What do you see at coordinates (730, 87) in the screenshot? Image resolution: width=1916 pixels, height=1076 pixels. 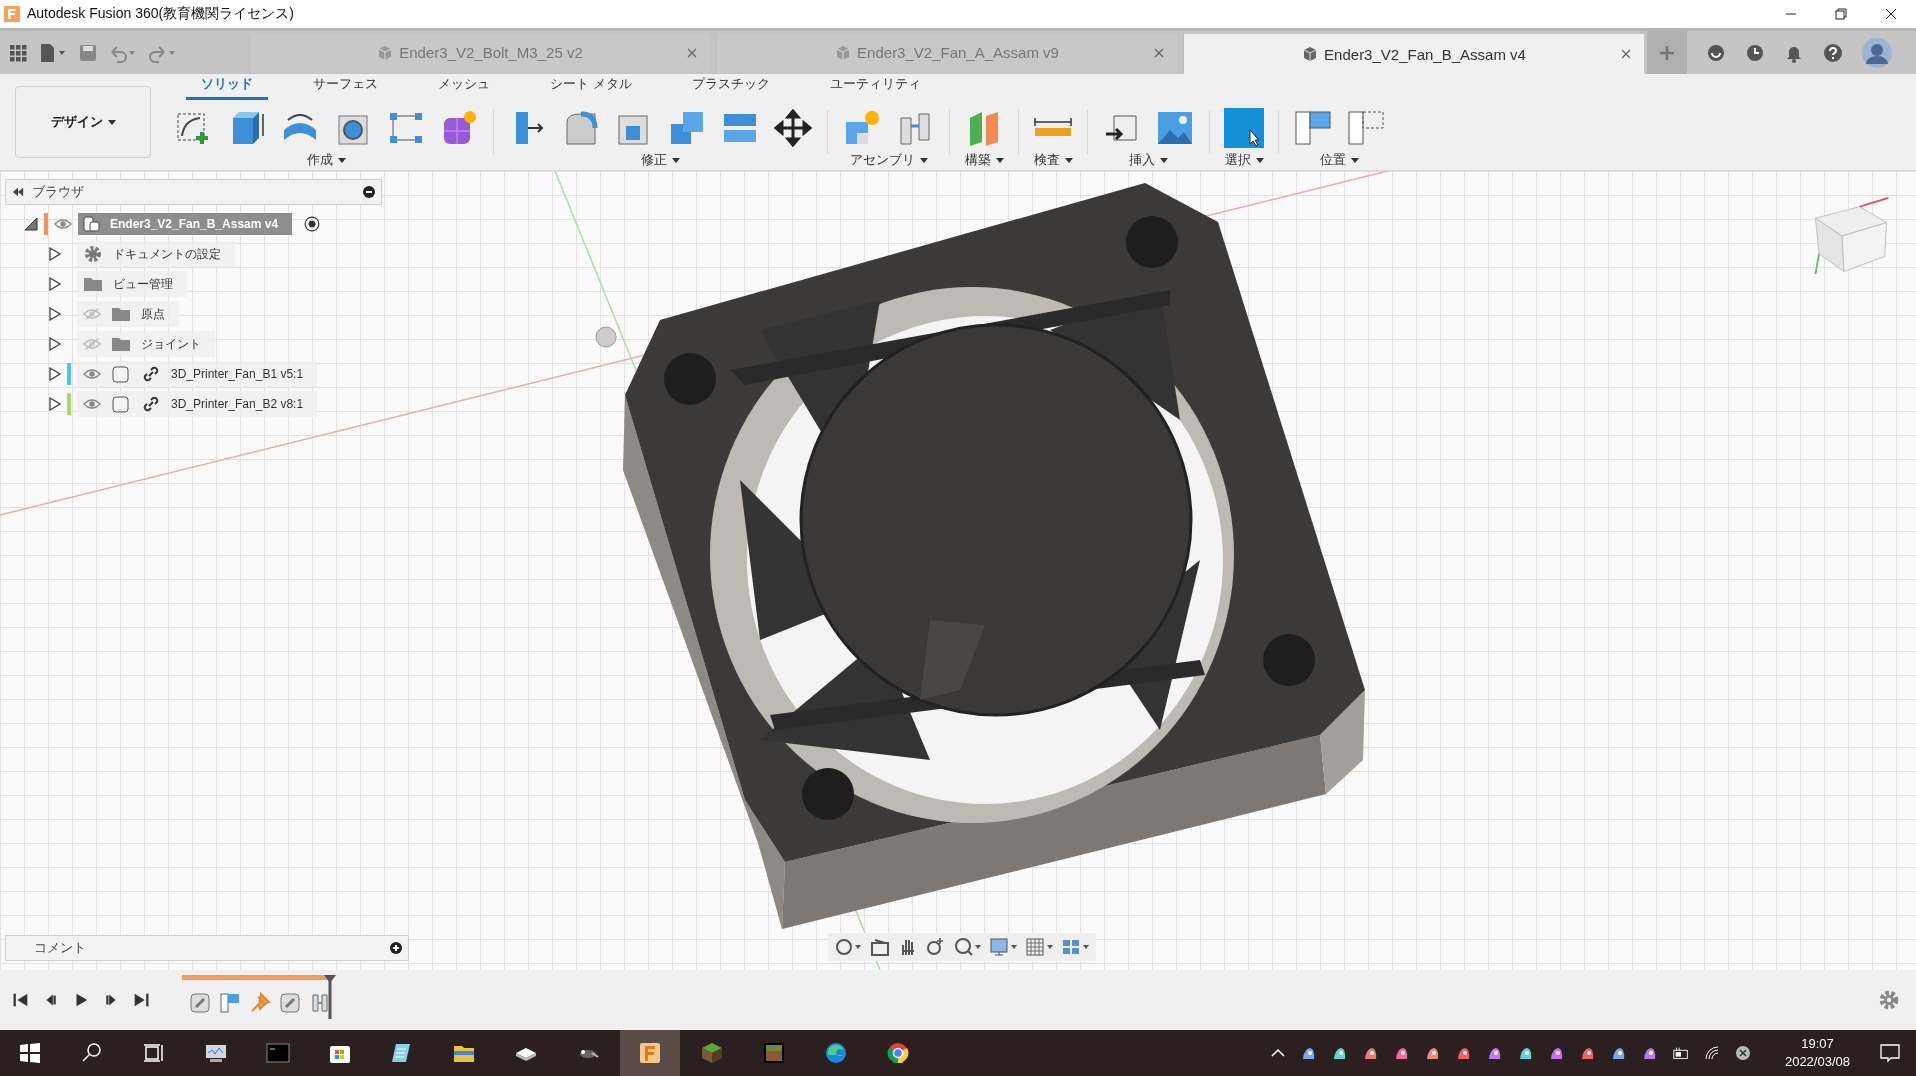 I see `toolbar-tab: プラスチック` at bounding box center [730, 87].